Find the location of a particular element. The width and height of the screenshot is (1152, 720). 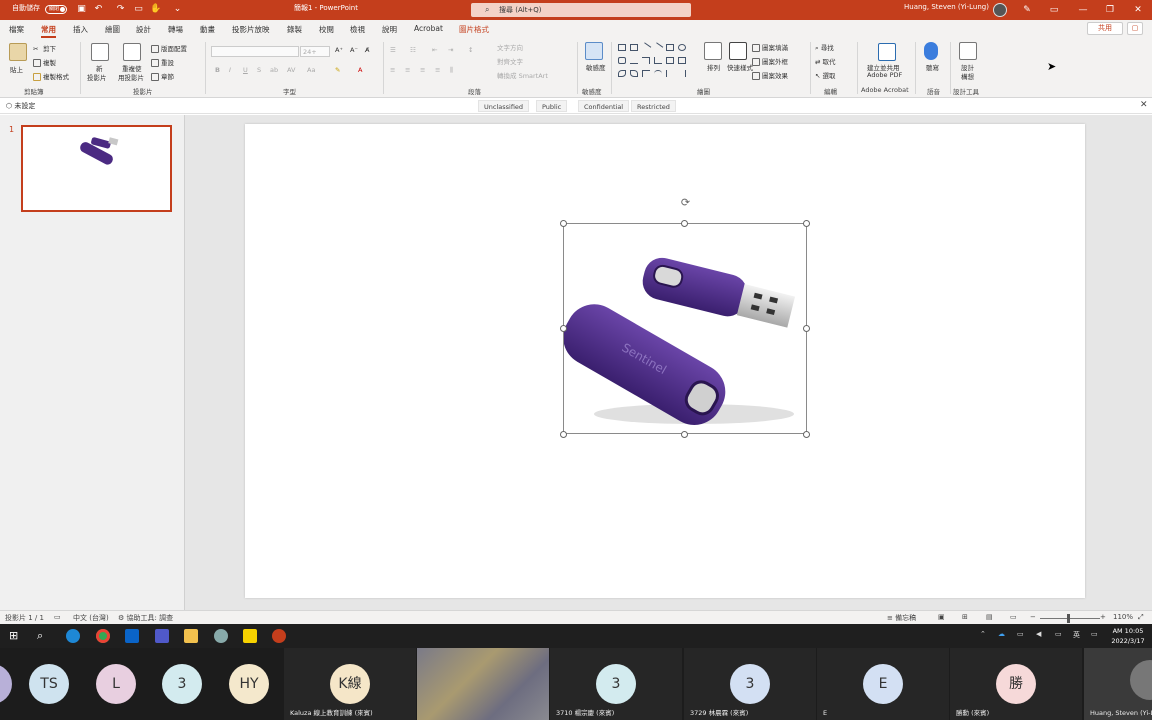

fit-slide-icon: ⤢ is located at coordinates (1141, 617).